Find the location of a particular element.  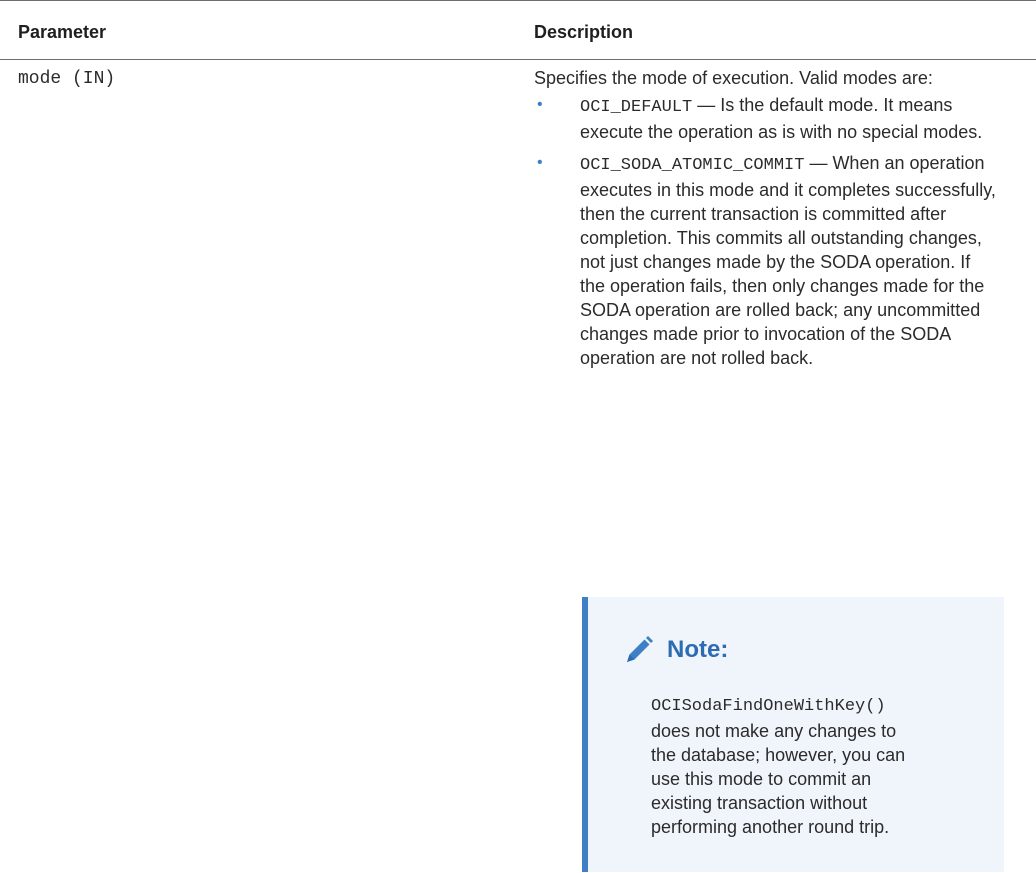

pencil-icon is located at coordinates (640, 649).